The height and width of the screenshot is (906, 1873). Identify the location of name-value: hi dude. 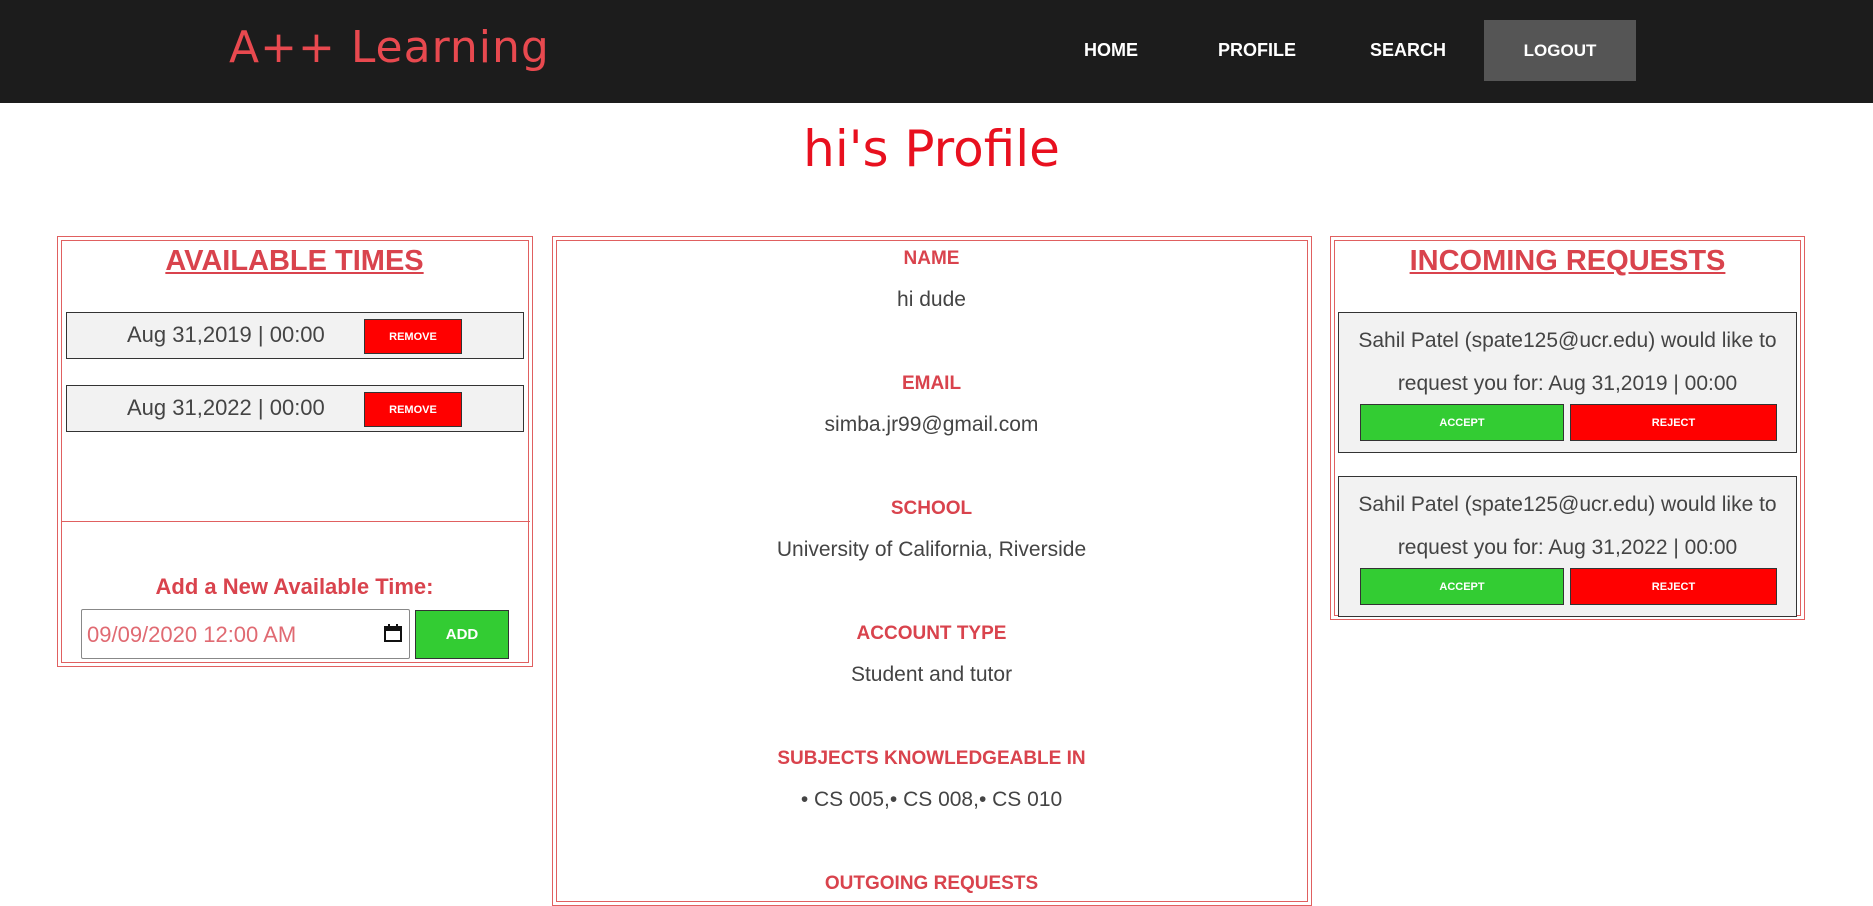
(931, 299).